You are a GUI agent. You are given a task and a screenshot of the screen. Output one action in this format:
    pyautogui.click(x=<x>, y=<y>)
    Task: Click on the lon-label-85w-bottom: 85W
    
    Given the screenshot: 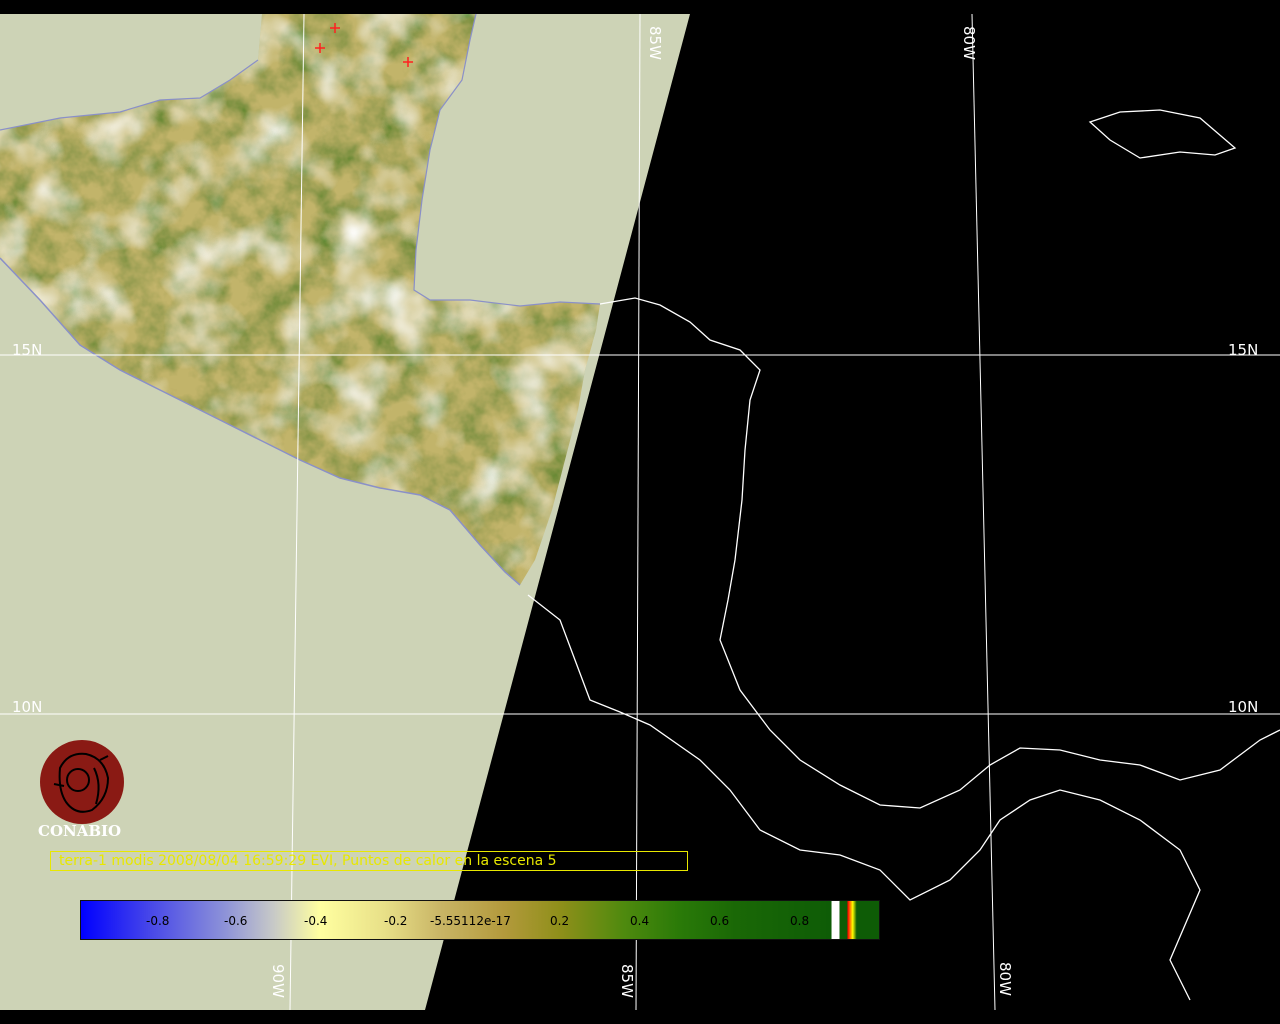 What is the action you would take?
    pyautogui.click(x=627, y=981)
    